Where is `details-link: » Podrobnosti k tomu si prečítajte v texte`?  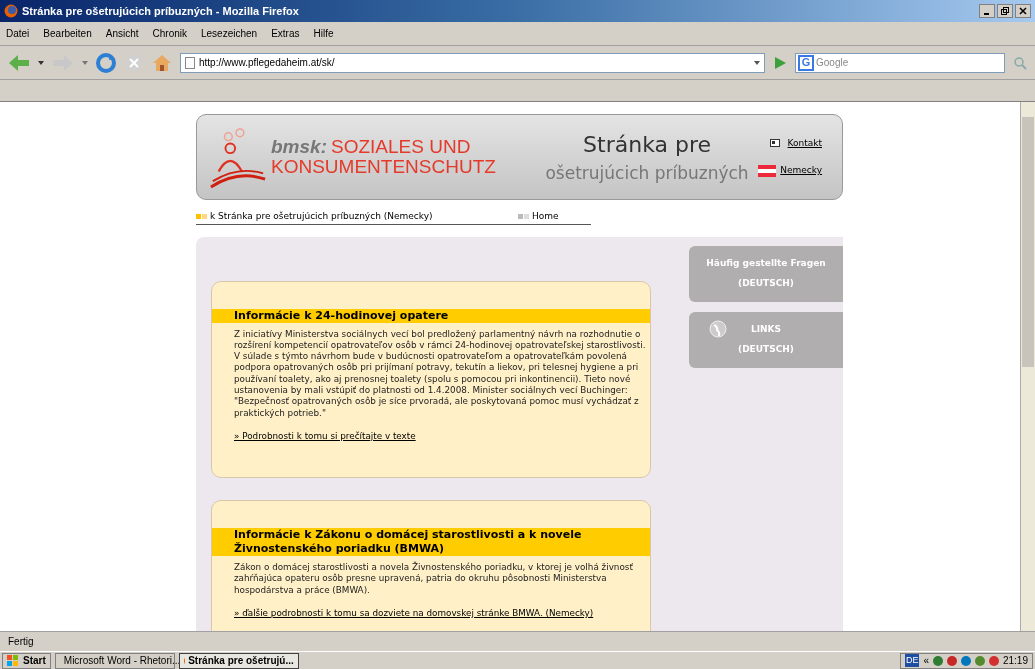 details-link: » Podrobnosti k tomu si prečítajte v texte is located at coordinates (325, 436).